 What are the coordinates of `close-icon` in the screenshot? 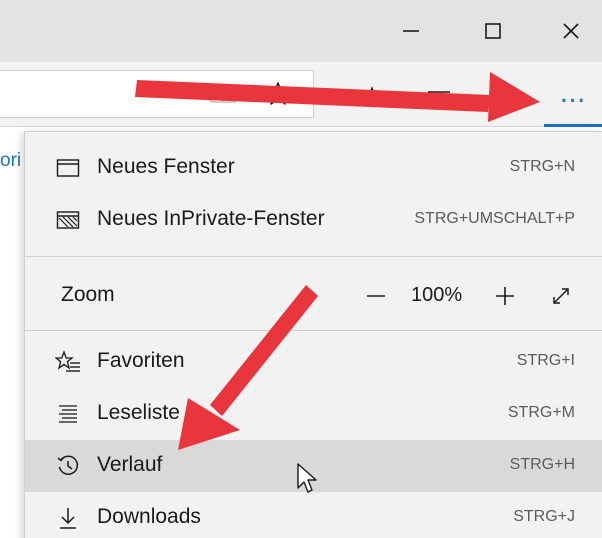 It's located at (571, 31).